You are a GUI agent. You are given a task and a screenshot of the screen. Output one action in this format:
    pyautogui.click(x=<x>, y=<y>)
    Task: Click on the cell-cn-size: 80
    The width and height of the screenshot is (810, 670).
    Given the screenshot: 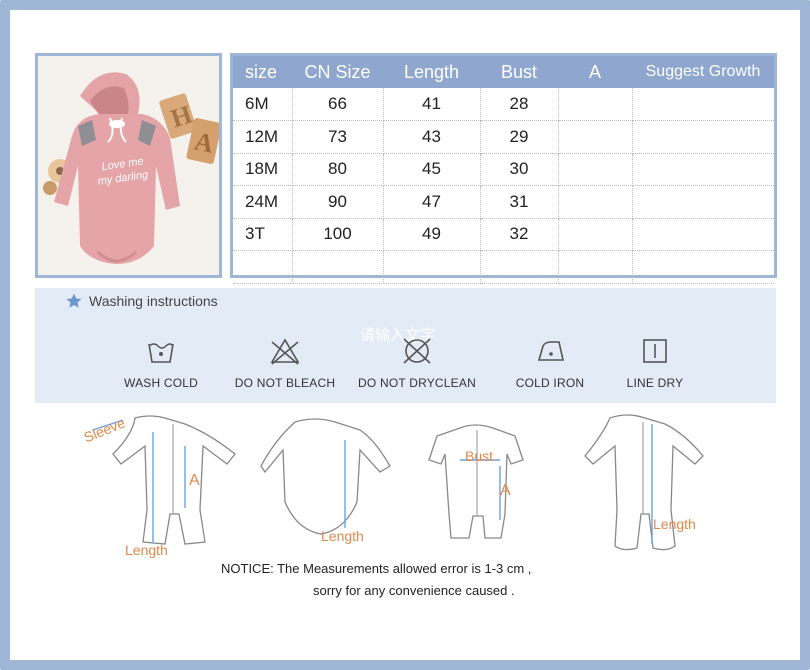 What is the action you would take?
    pyautogui.click(x=338, y=169)
    